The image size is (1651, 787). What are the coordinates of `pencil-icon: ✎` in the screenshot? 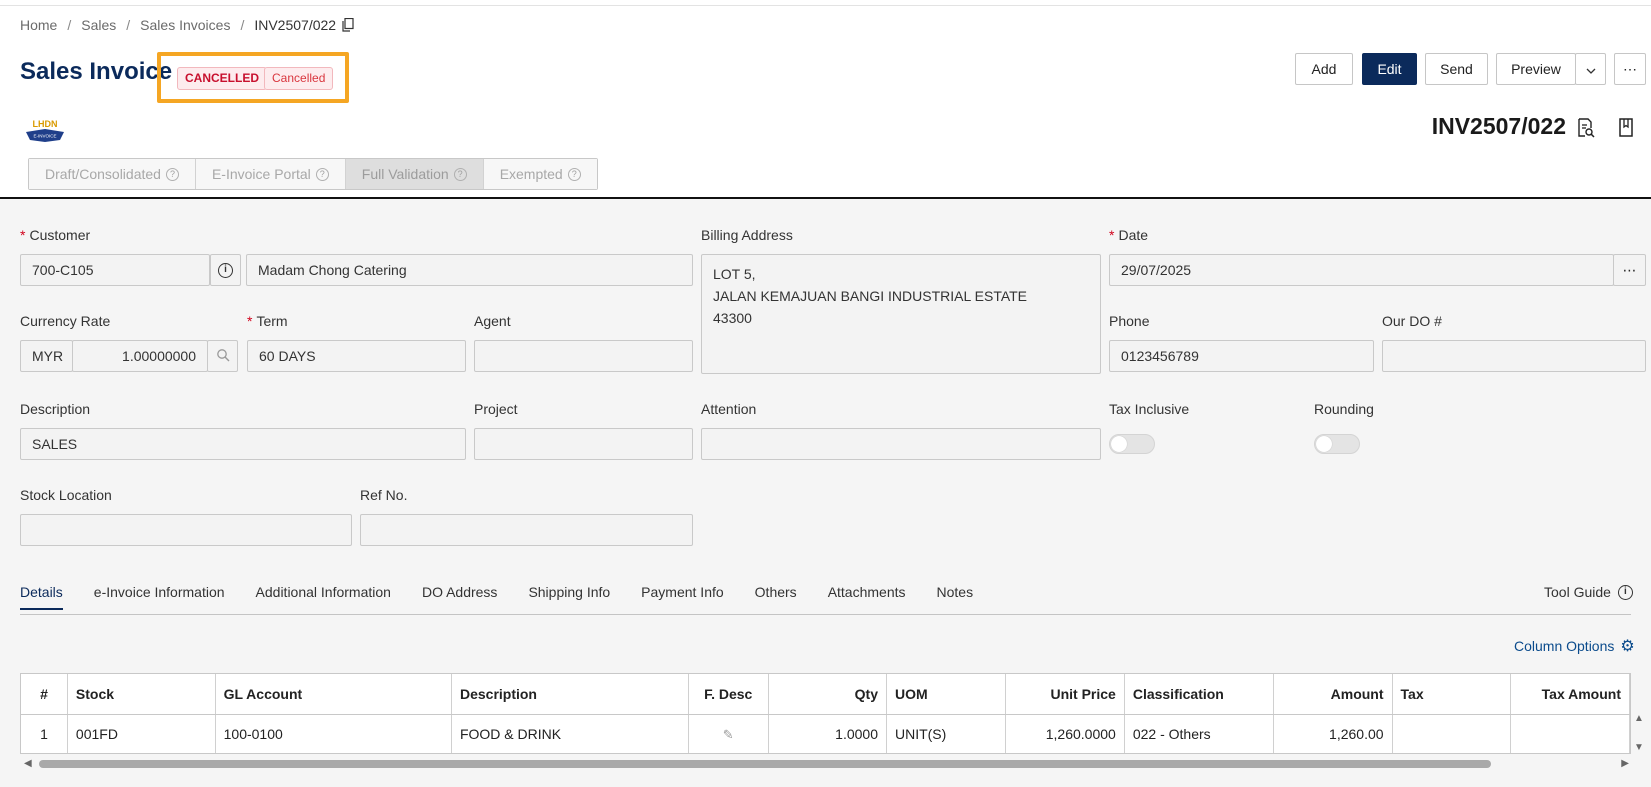 It's located at (728, 734).